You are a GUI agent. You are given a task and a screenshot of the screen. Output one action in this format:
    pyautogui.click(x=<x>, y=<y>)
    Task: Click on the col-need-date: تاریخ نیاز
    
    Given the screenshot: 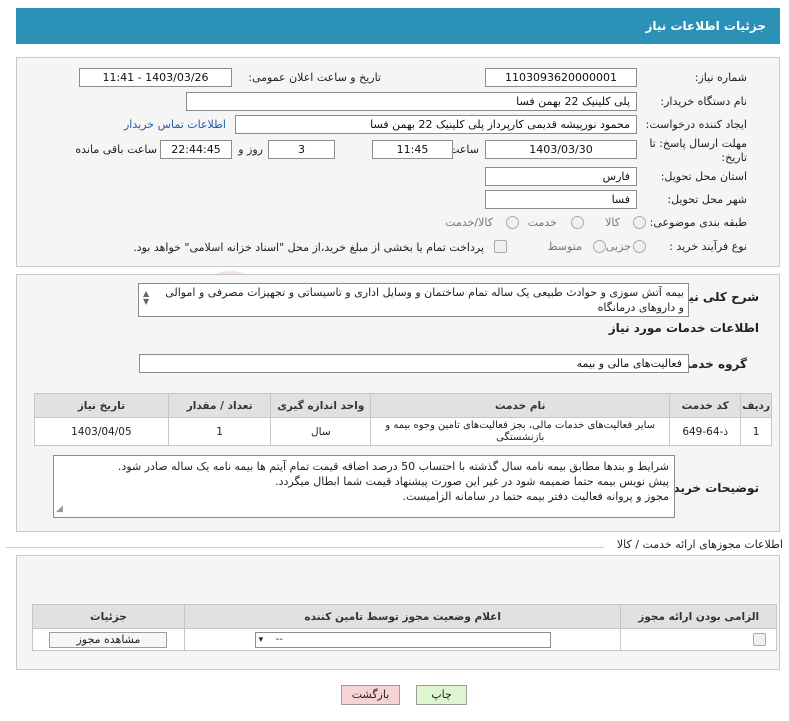 What is the action you would take?
    pyautogui.click(x=101, y=405)
    